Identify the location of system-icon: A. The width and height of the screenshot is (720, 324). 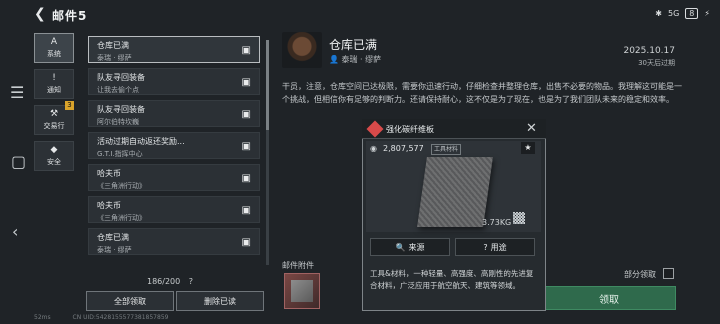
(54, 42).